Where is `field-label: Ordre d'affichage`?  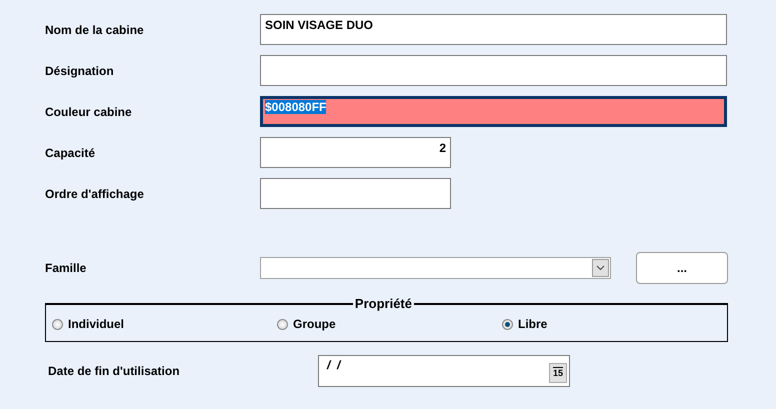 field-label: Ordre d'affichage is located at coordinates (95, 193).